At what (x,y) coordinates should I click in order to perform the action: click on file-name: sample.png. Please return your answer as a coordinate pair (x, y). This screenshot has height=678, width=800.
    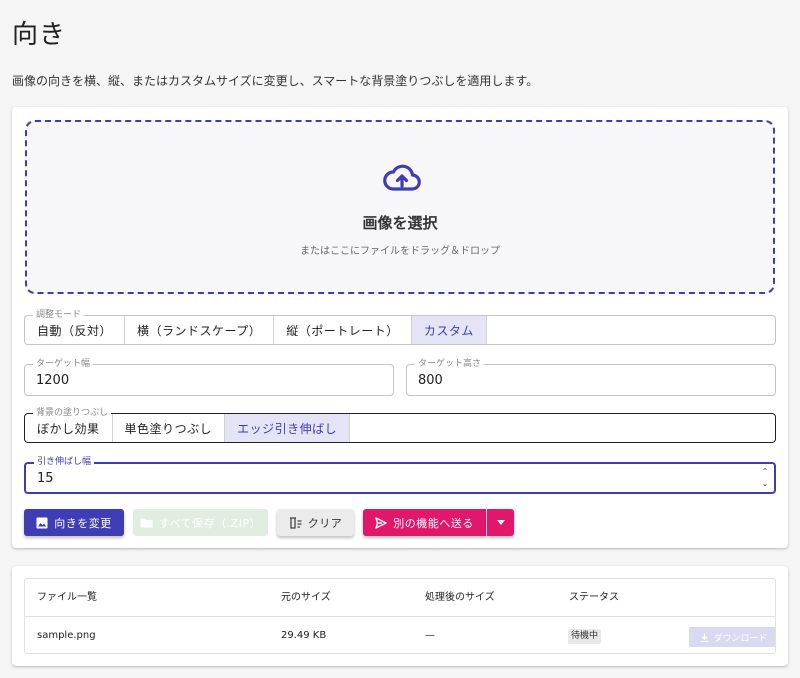
    Looking at the image, I should click on (66, 635).